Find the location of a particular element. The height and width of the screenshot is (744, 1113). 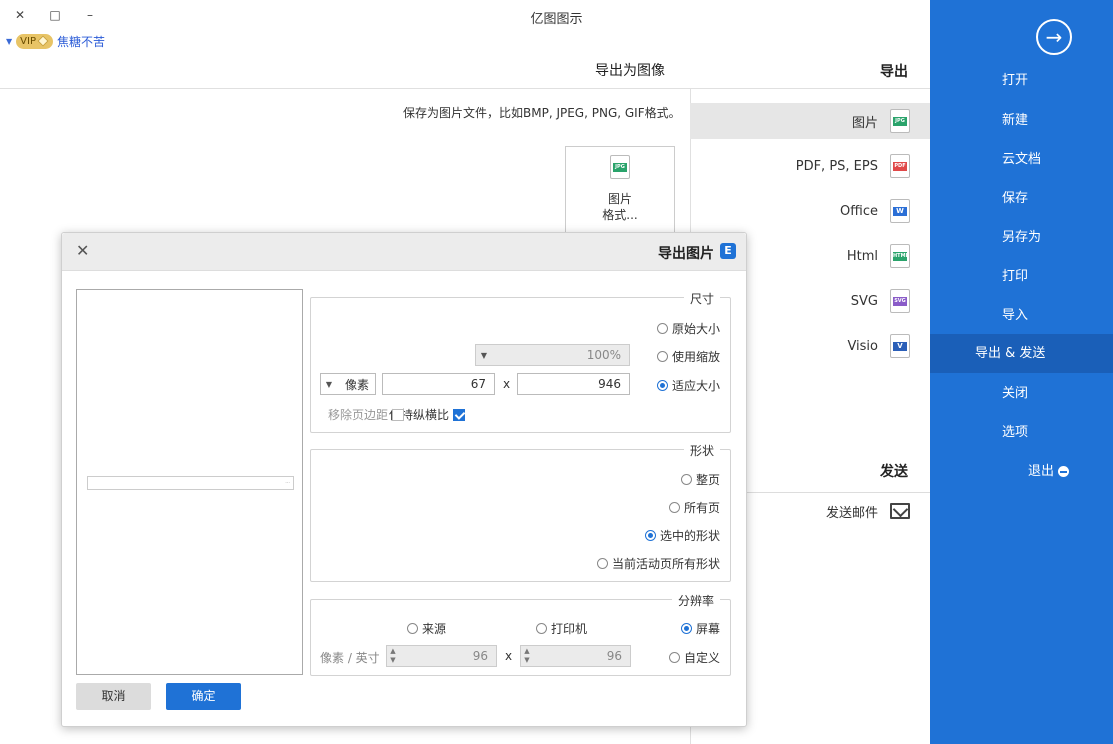

zoom-value: 100% is located at coordinates (603, 355).